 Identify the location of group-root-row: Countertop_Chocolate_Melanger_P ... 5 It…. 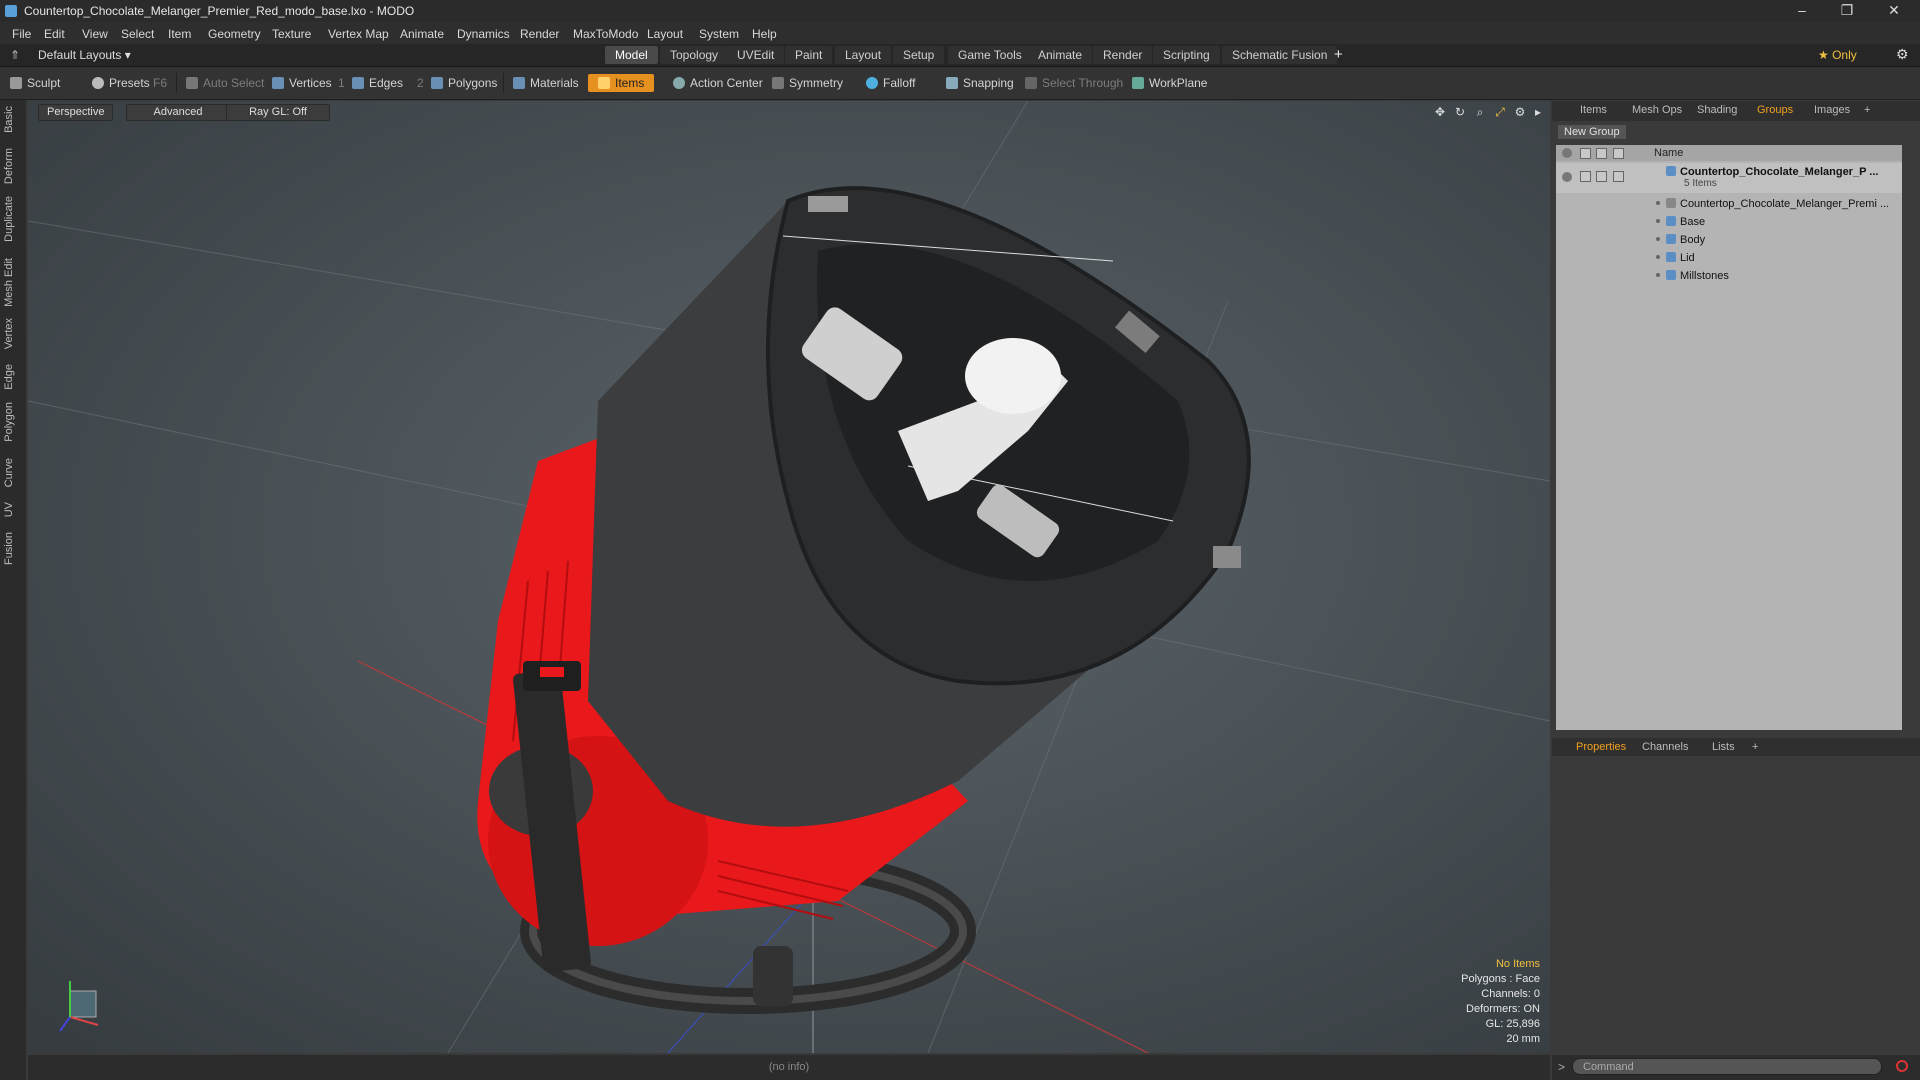
(1729, 178).